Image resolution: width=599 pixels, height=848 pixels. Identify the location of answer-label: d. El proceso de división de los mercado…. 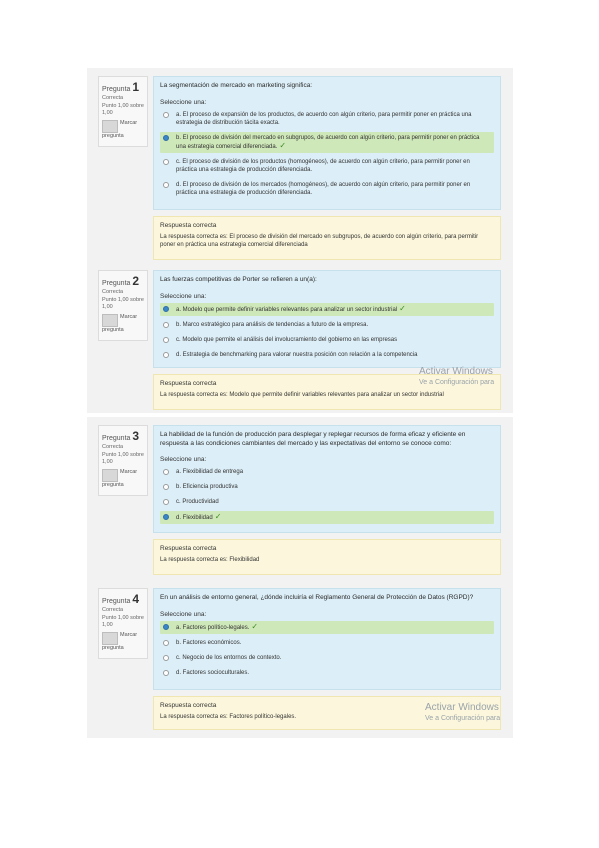
(323, 188).